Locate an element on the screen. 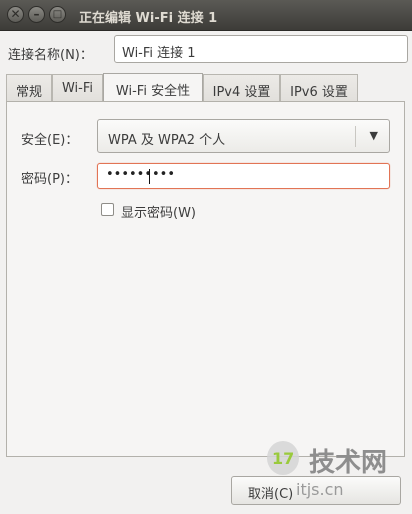 The height and width of the screenshot is (514, 412). close-button: ✕ is located at coordinates (15, 14).